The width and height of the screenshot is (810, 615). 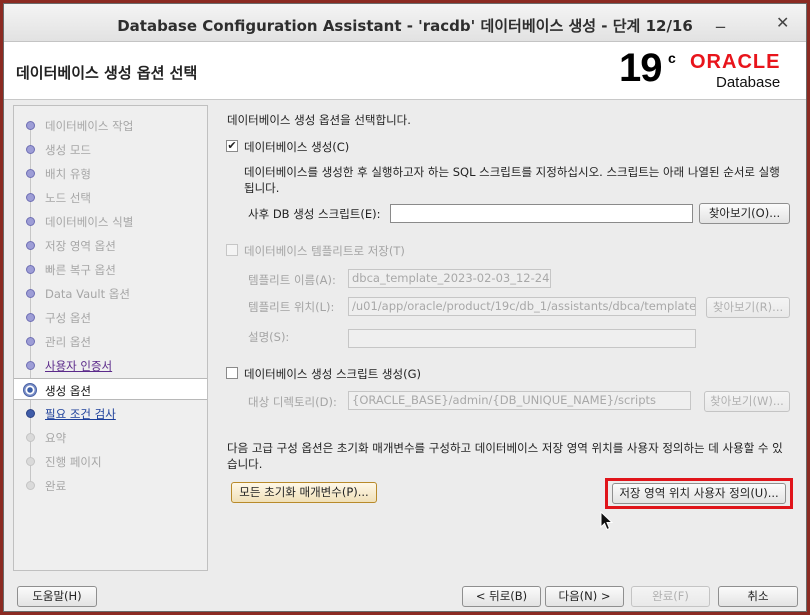 I want to click on sidebar-step-label: 사용자 인증서, so click(x=79, y=366).